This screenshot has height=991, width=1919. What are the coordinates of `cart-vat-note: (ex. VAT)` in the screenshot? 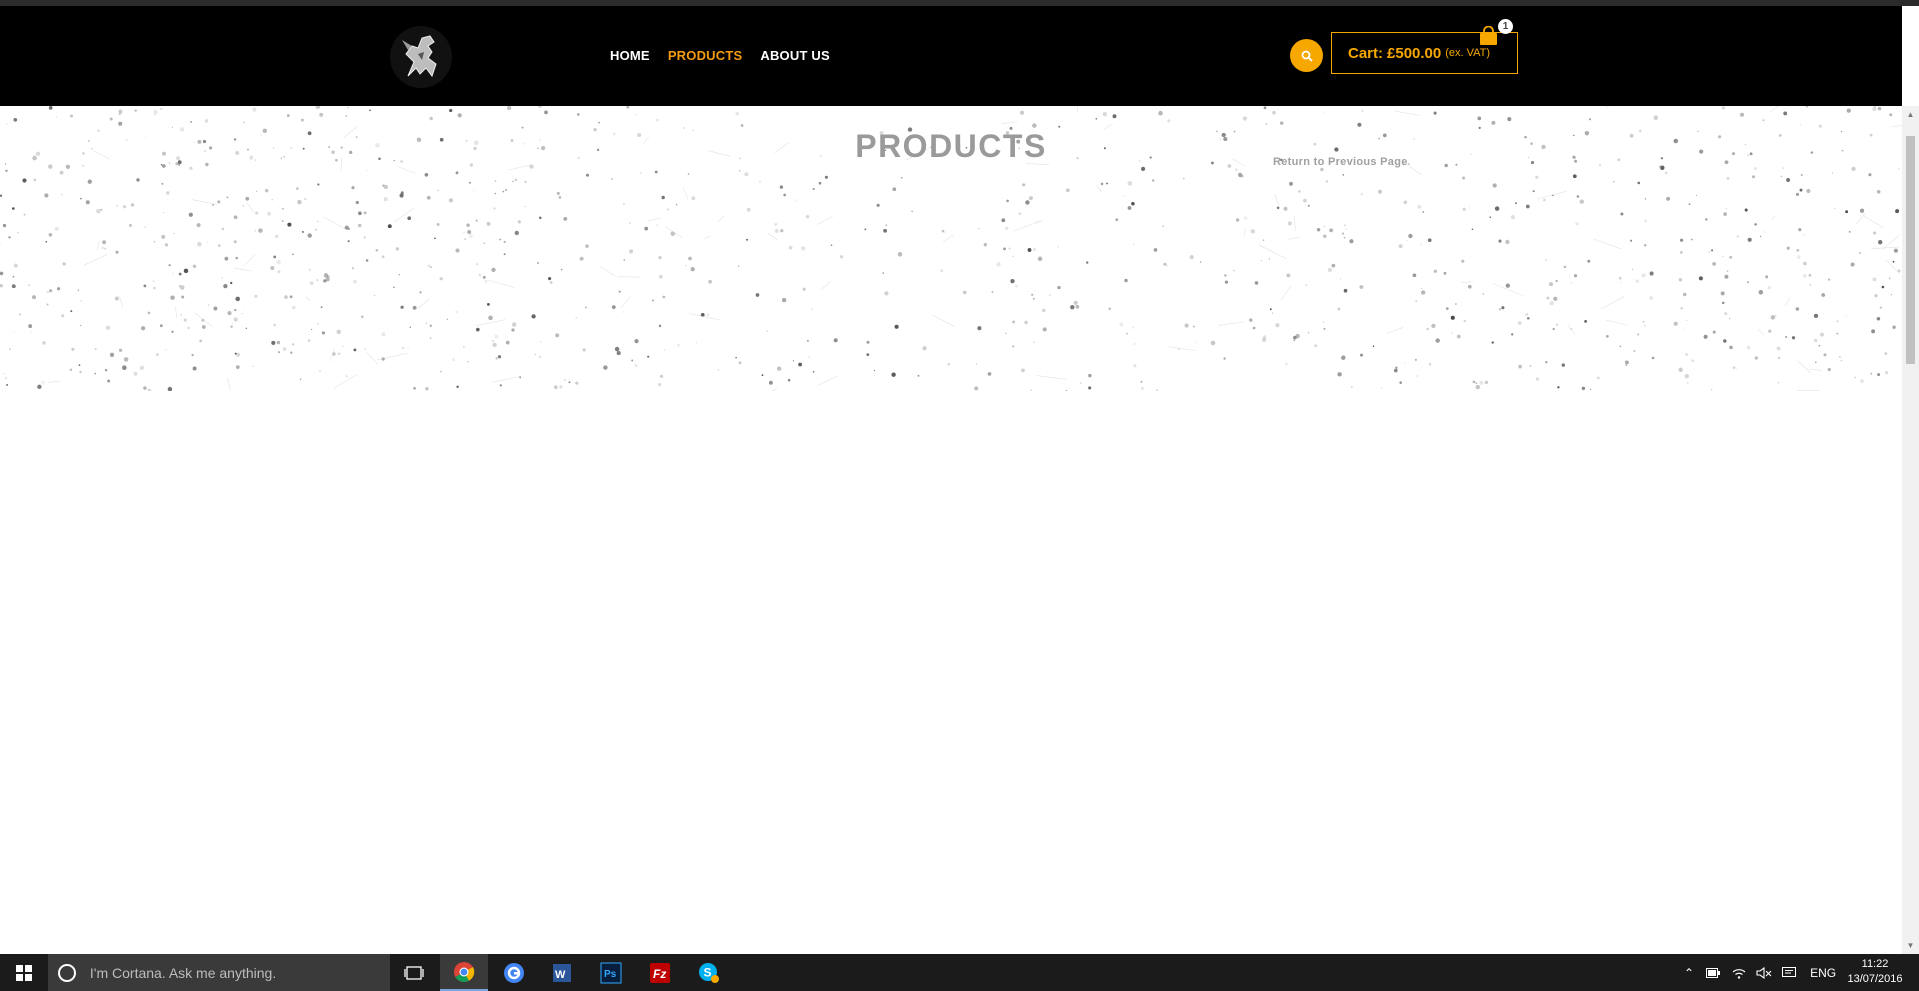 It's located at (1468, 53).